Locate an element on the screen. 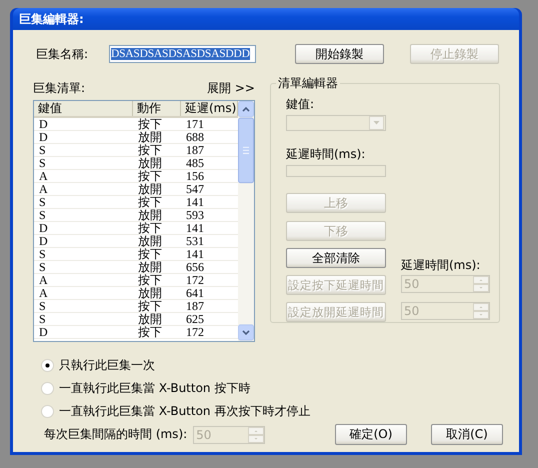  column-header: 動作 is located at coordinates (157, 108).